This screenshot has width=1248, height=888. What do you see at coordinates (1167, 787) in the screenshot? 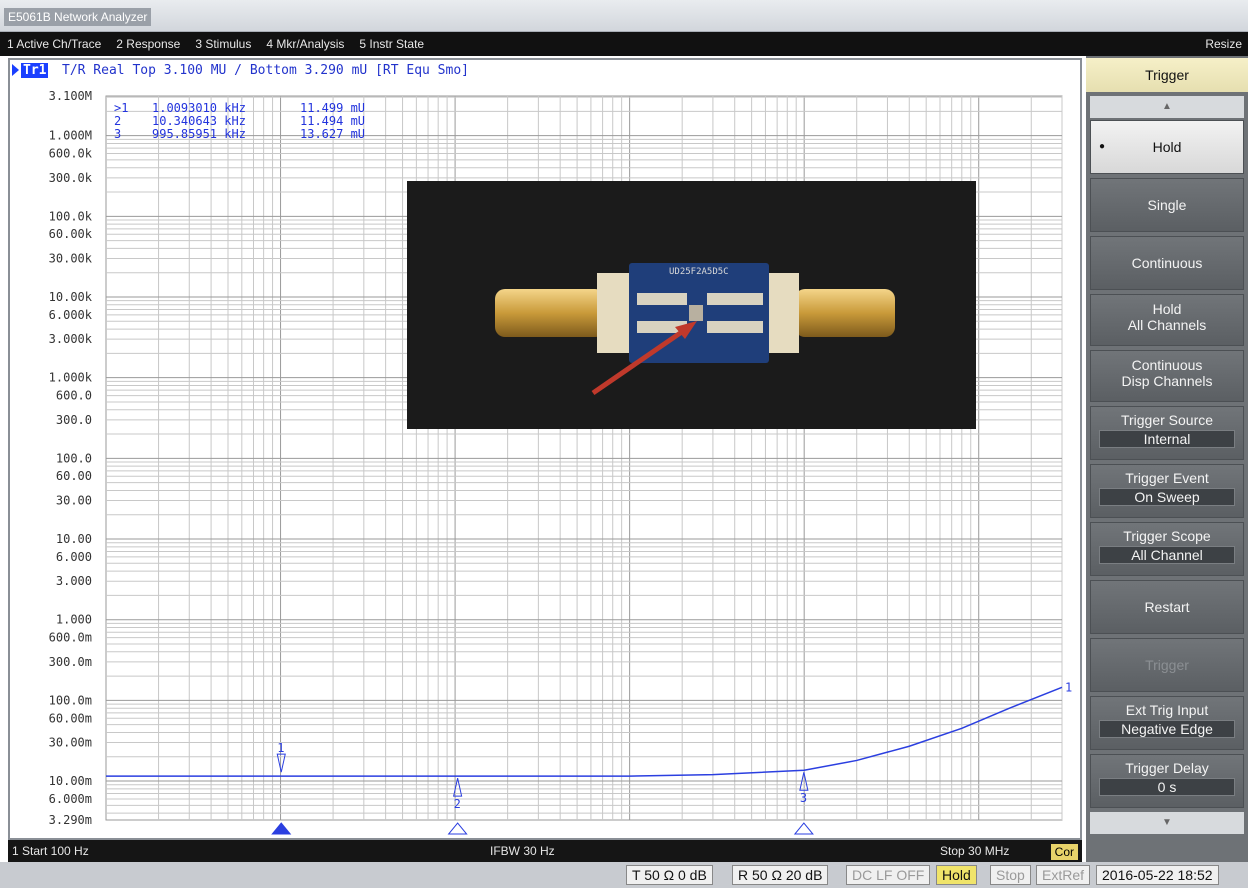
I see `trigger-delay-value: 0 s` at bounding box center [1167, 787].